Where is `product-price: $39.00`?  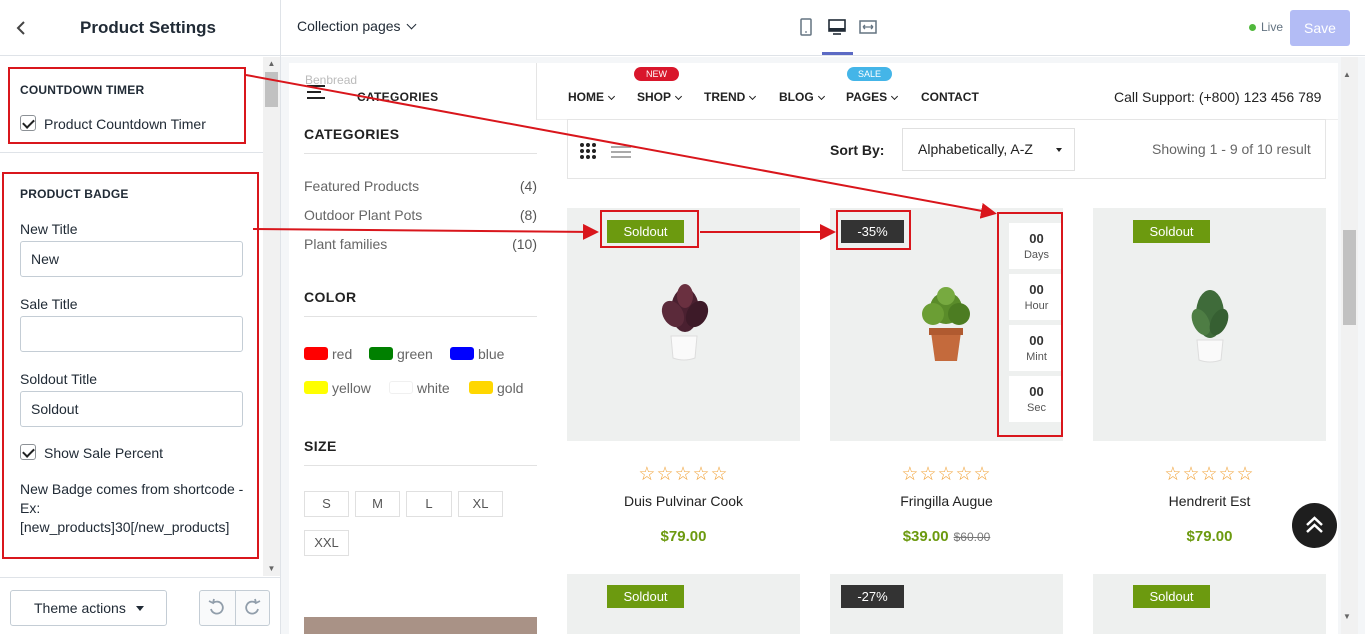
product-price: $39.00 is located at coordinates (925, 536).